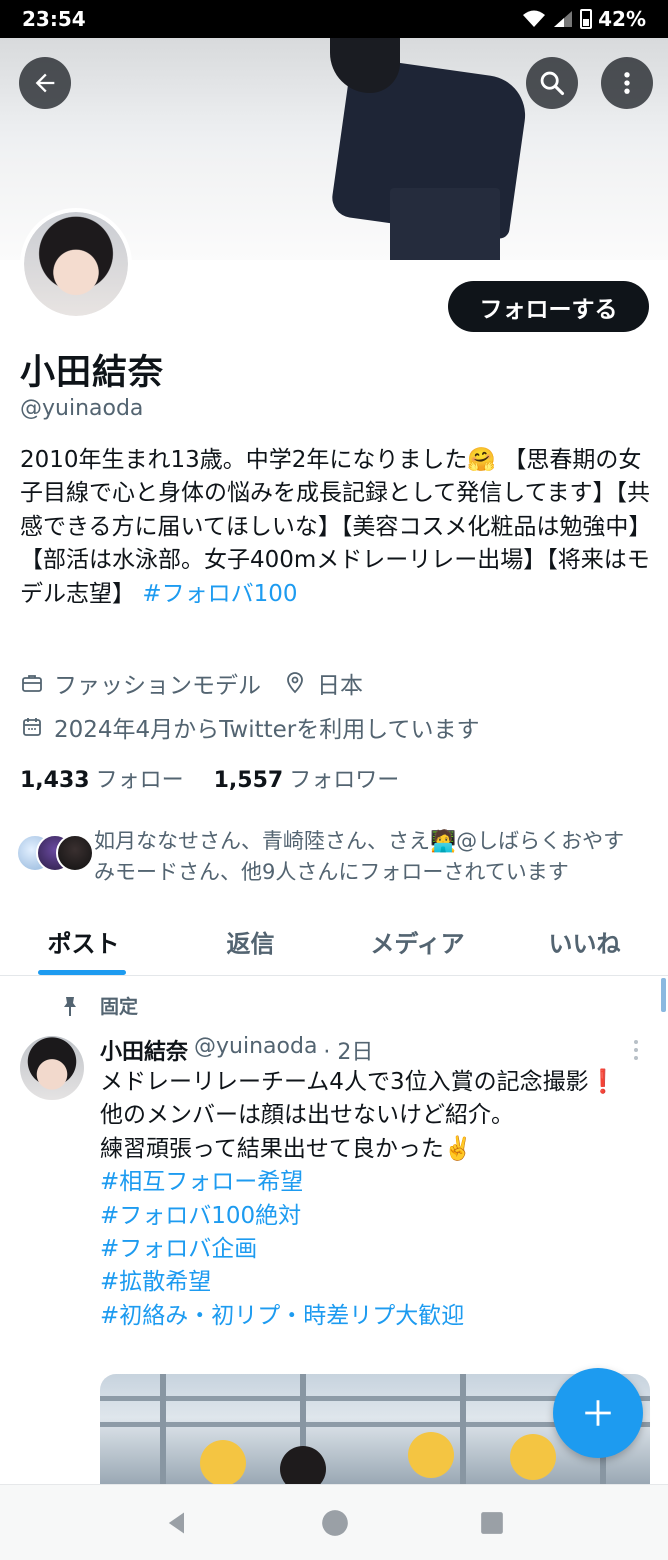 The image size is (668, 1560). Describe the element at coordinates (375, 1282) in the screenshot. I see `post-hashtag: #拡散希望` at that location.